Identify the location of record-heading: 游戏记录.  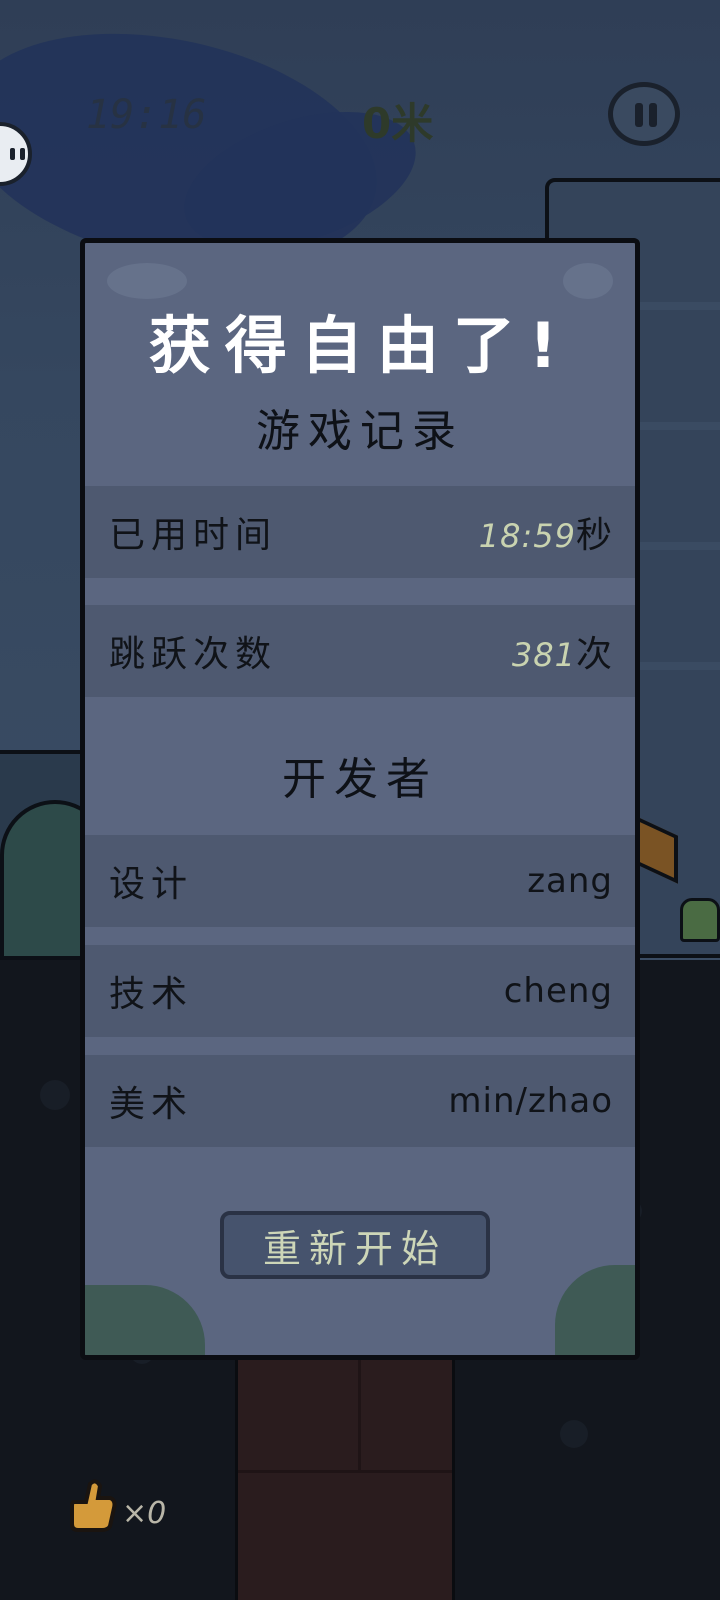
(360, 431).